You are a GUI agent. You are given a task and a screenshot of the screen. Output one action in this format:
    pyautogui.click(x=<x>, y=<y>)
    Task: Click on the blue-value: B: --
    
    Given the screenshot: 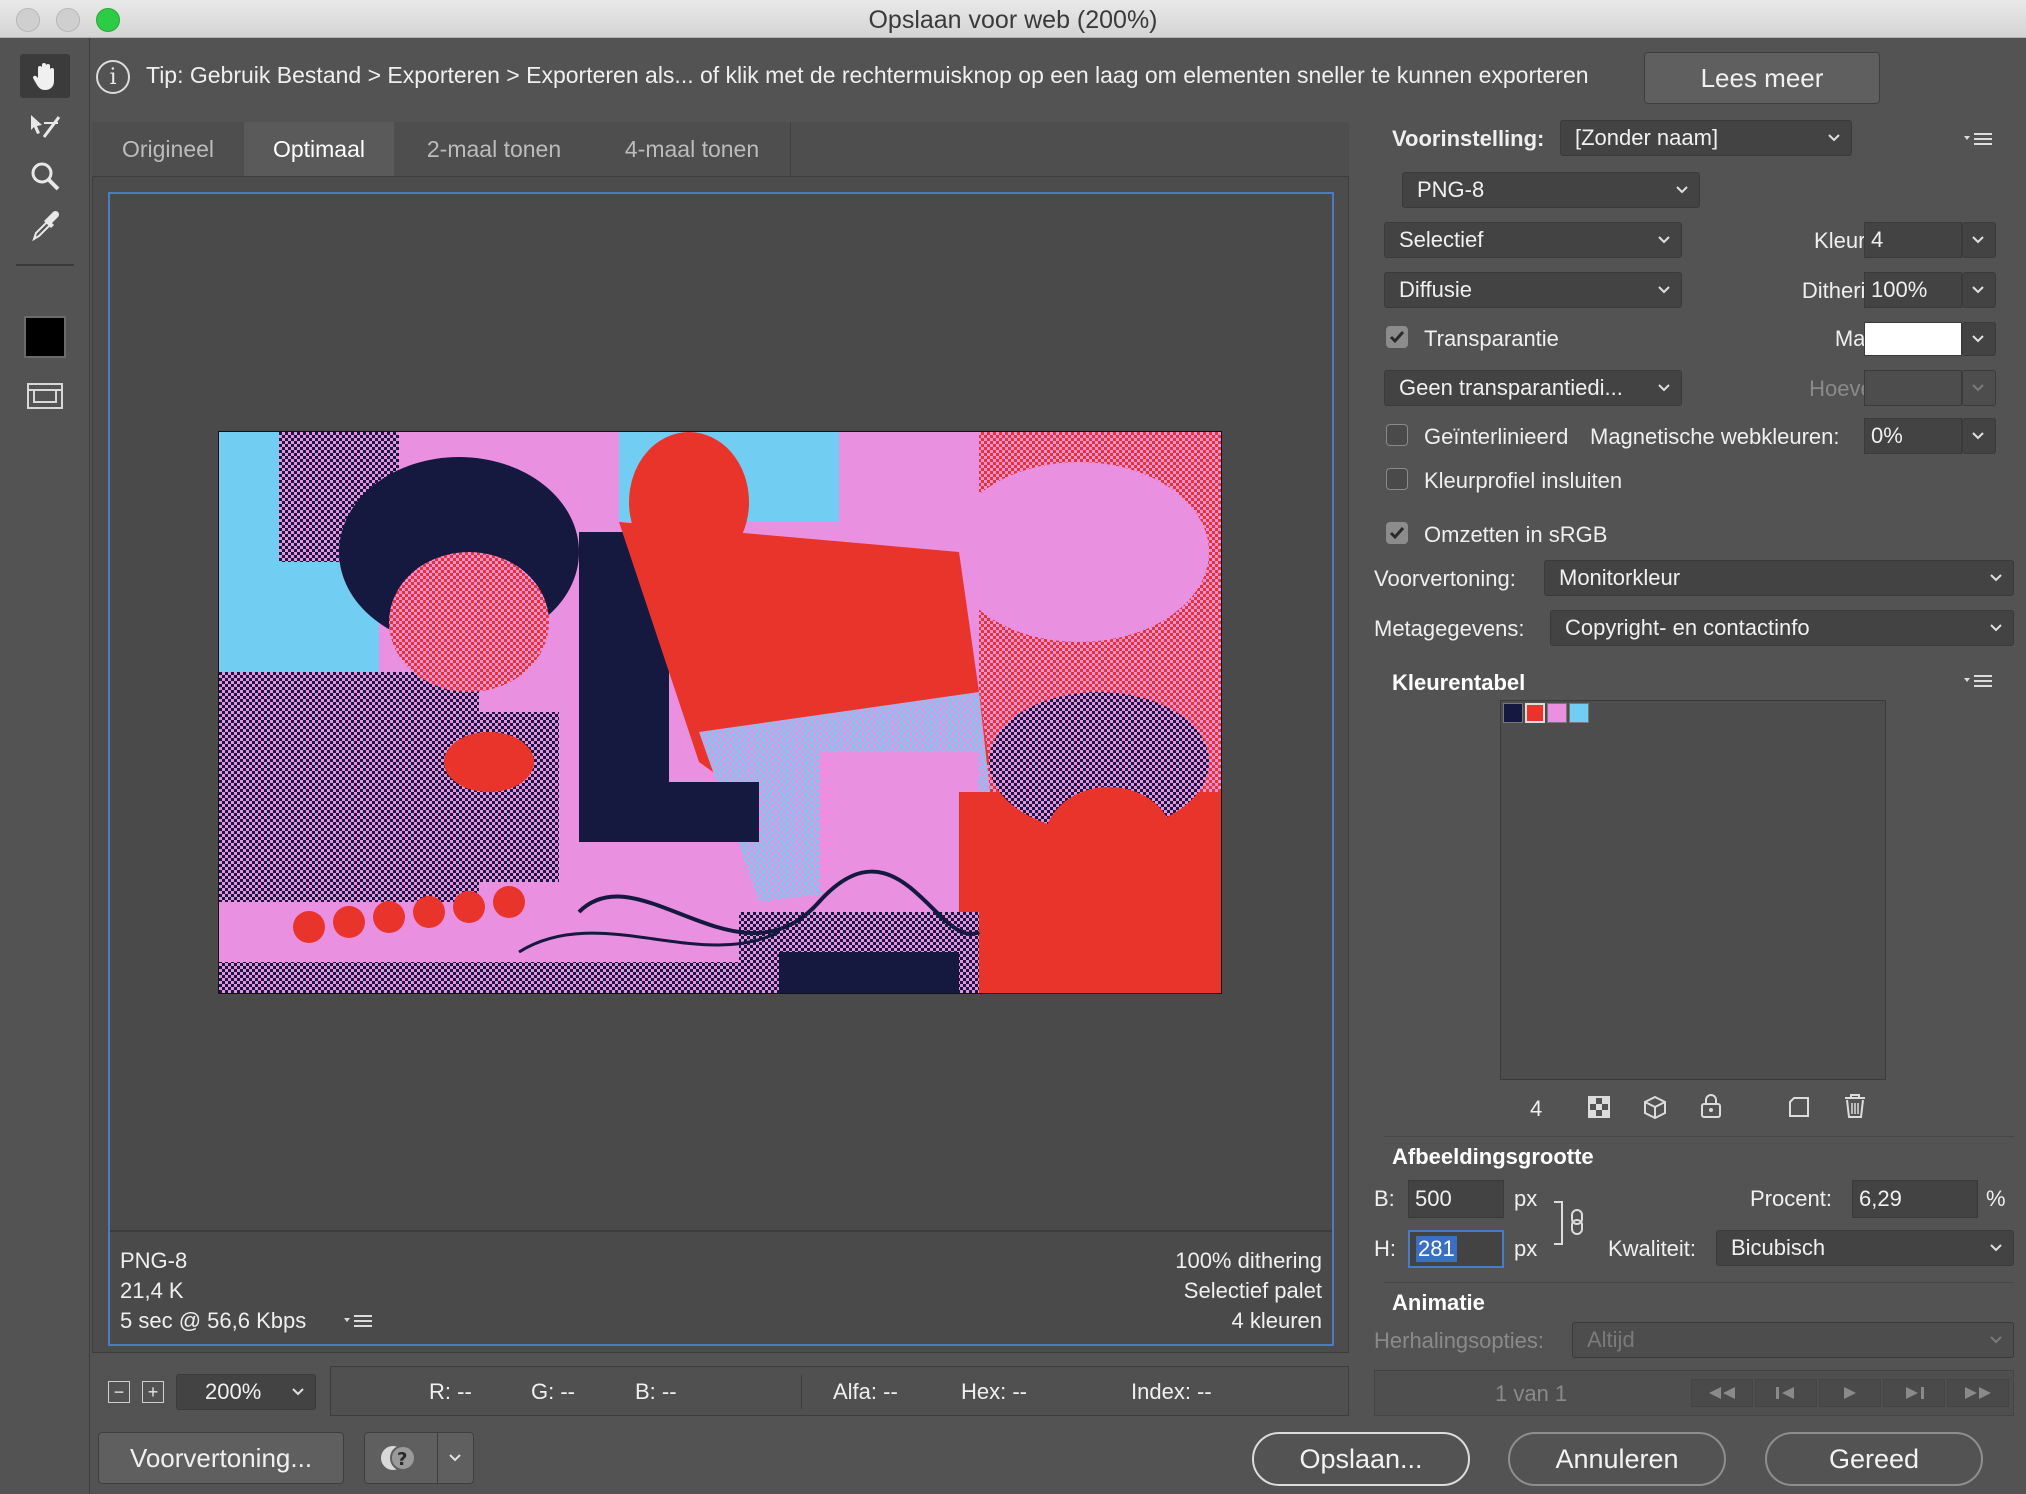 What is the action you would take?
    pyautogui.click(x=656, y=1391)
    